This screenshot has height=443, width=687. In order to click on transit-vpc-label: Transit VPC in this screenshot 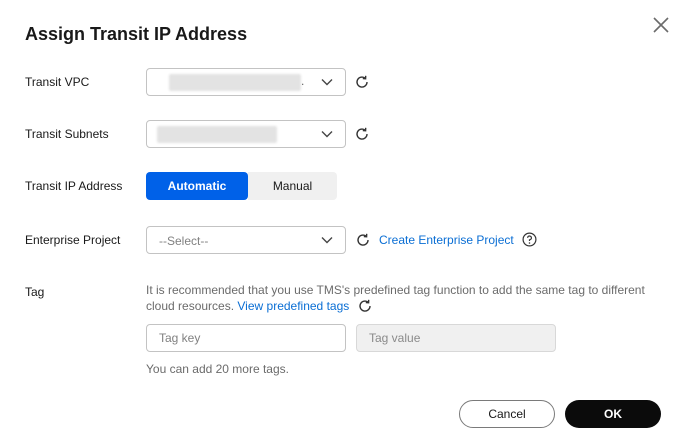, I will do `click(57, 82)`.